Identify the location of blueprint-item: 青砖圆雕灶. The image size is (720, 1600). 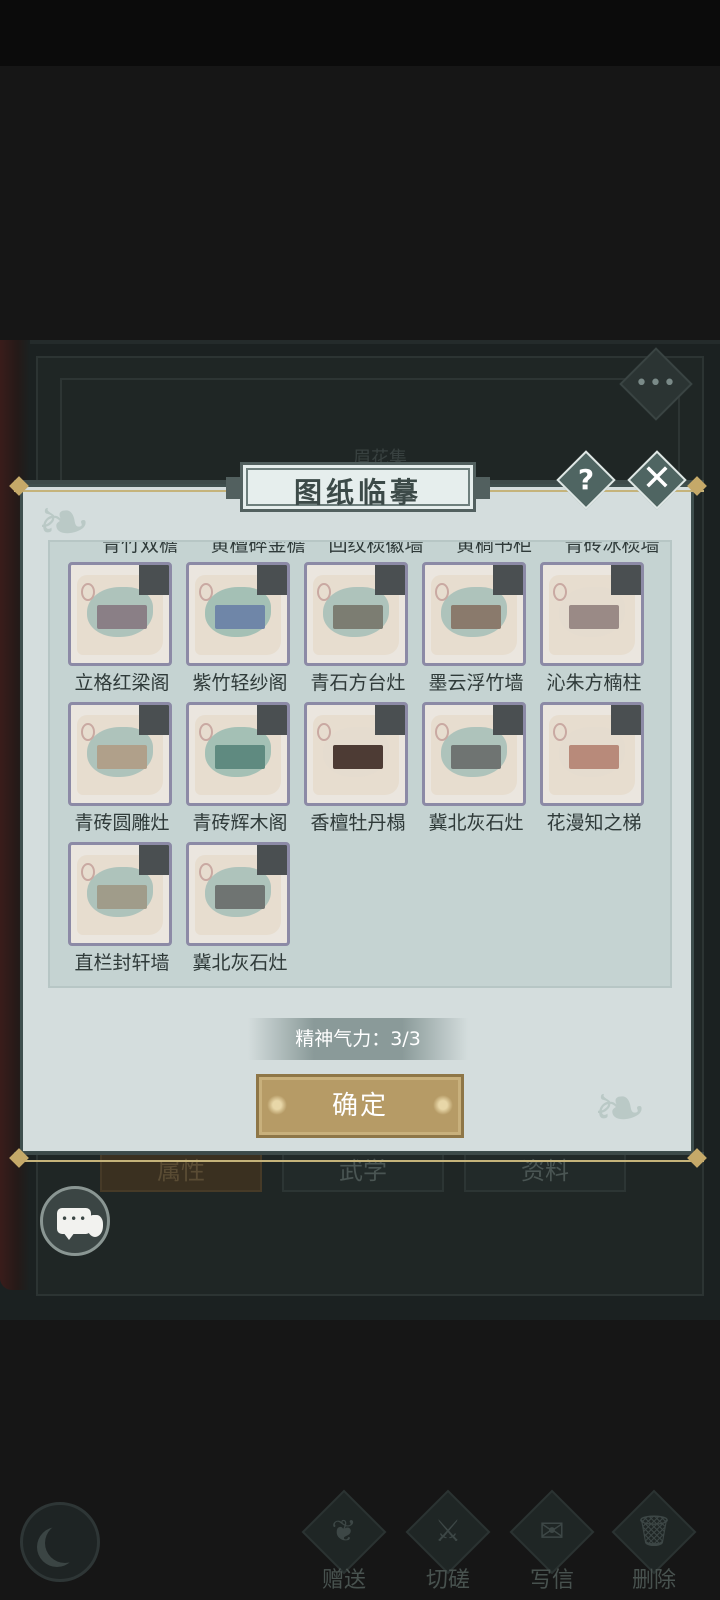
(111, 771).